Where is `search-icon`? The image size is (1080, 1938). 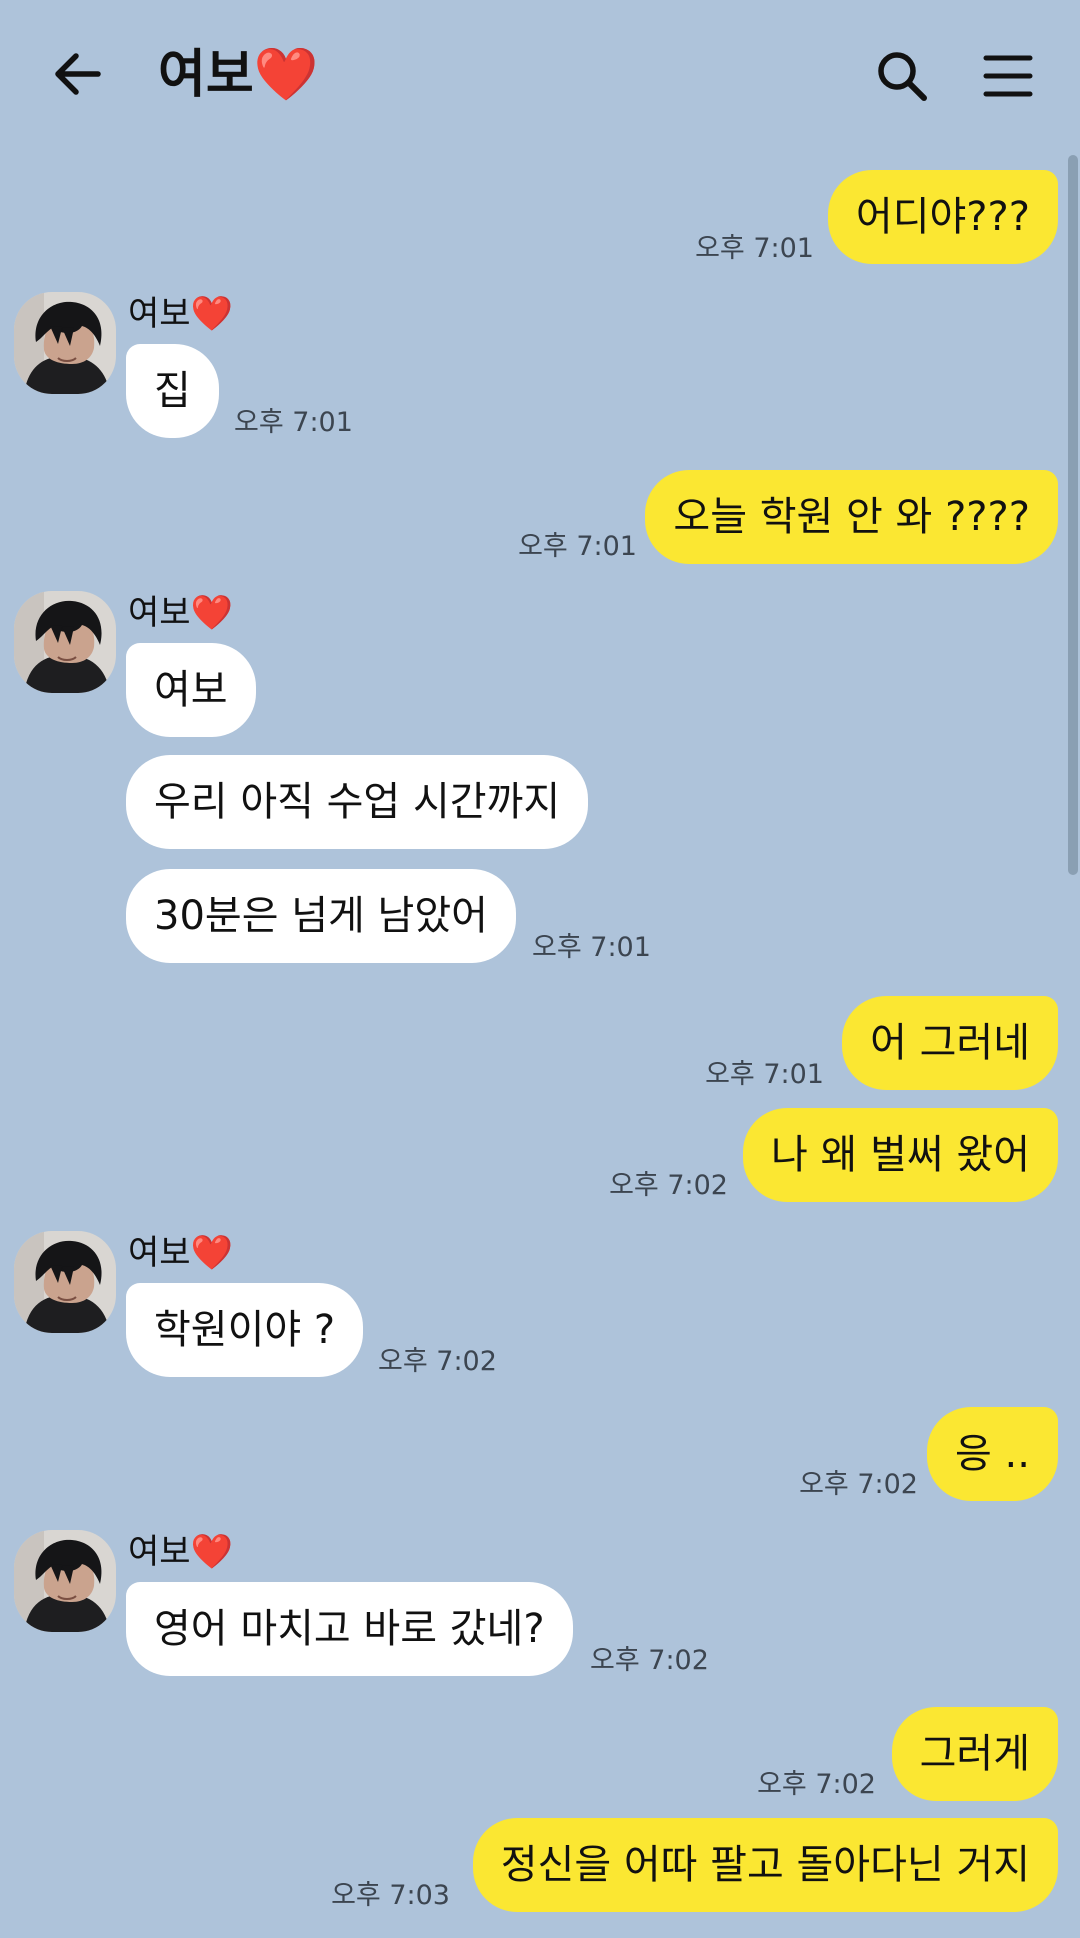
search-icon is located at coordinates (902, 76).